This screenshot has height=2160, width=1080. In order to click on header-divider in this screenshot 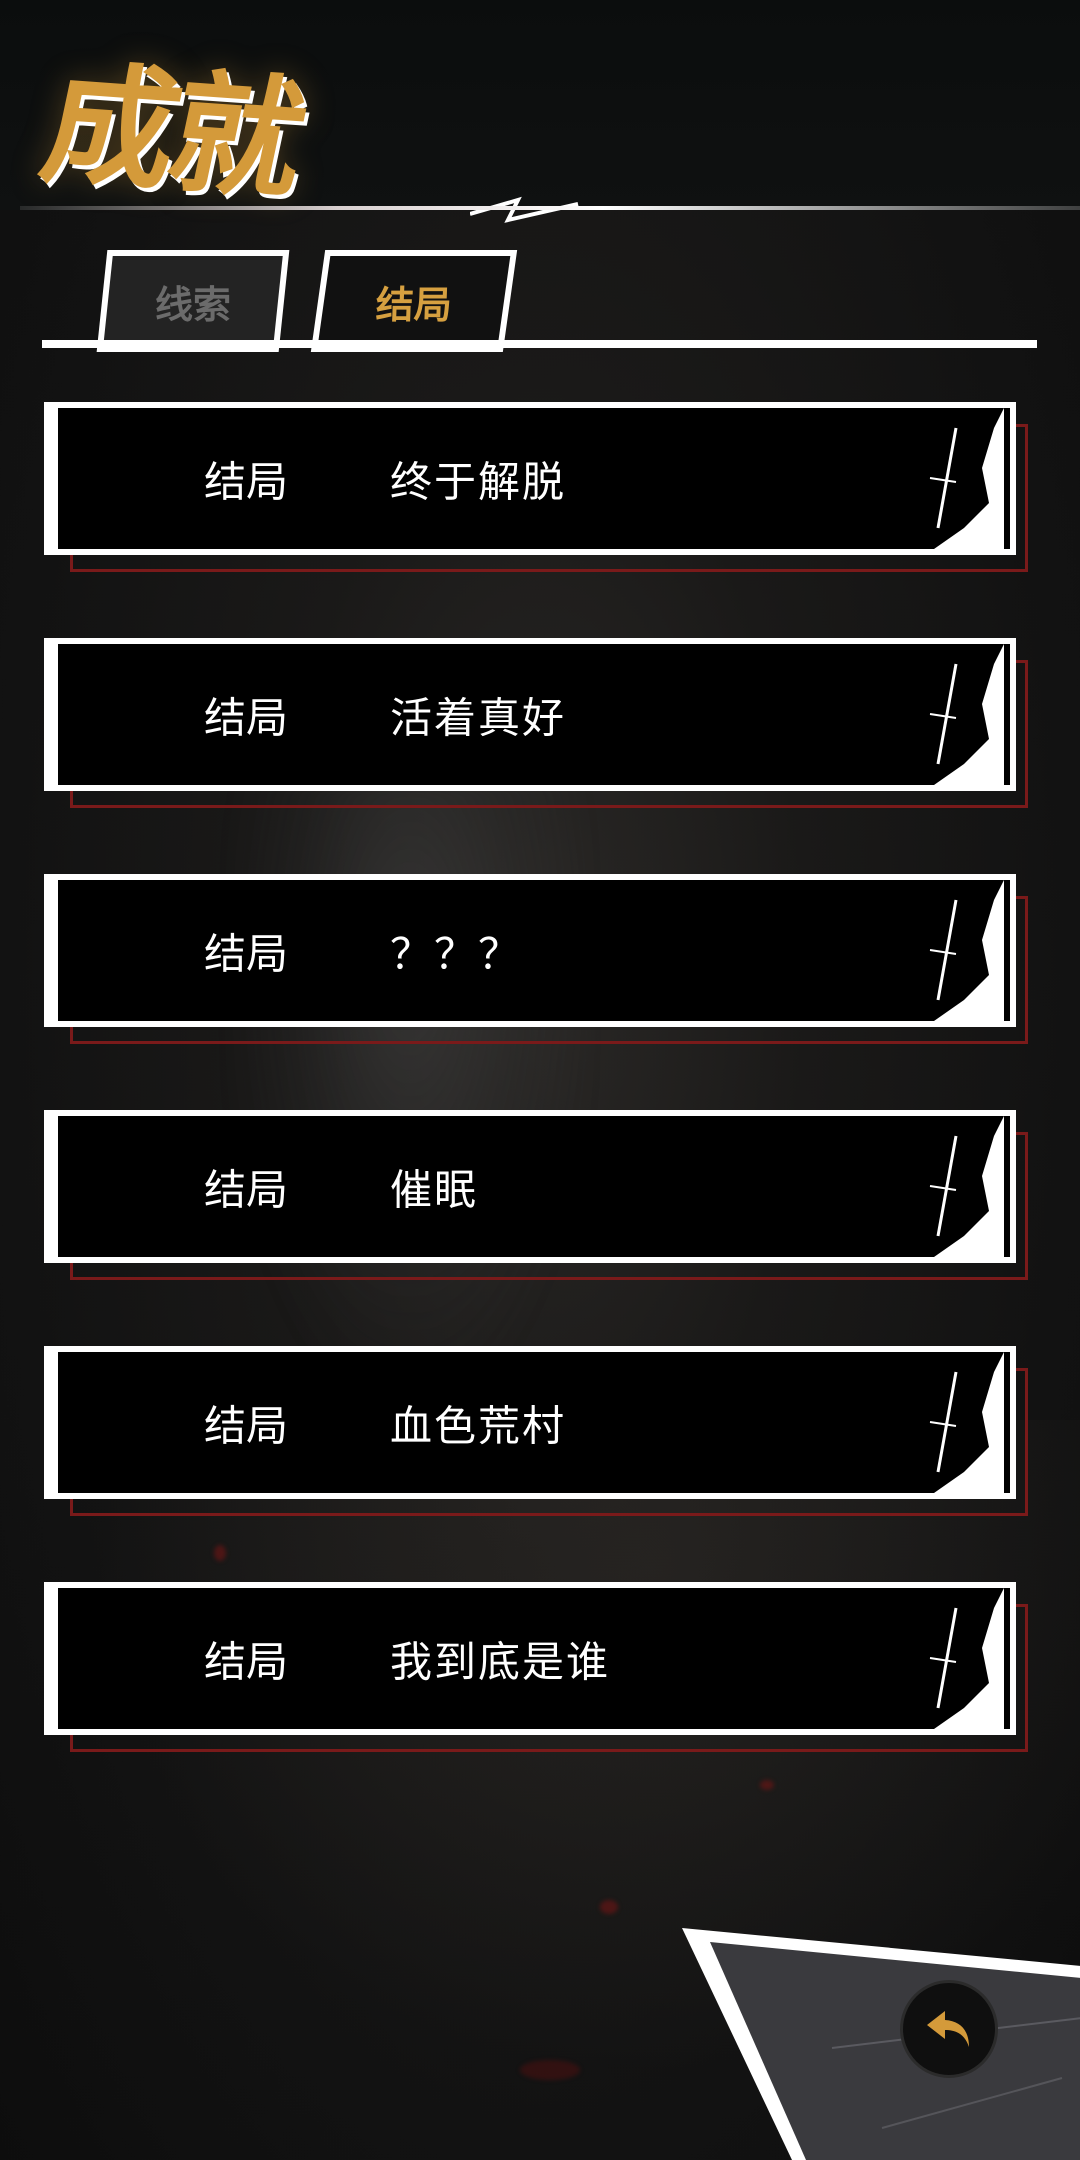, I will do `click(550, 208)`.